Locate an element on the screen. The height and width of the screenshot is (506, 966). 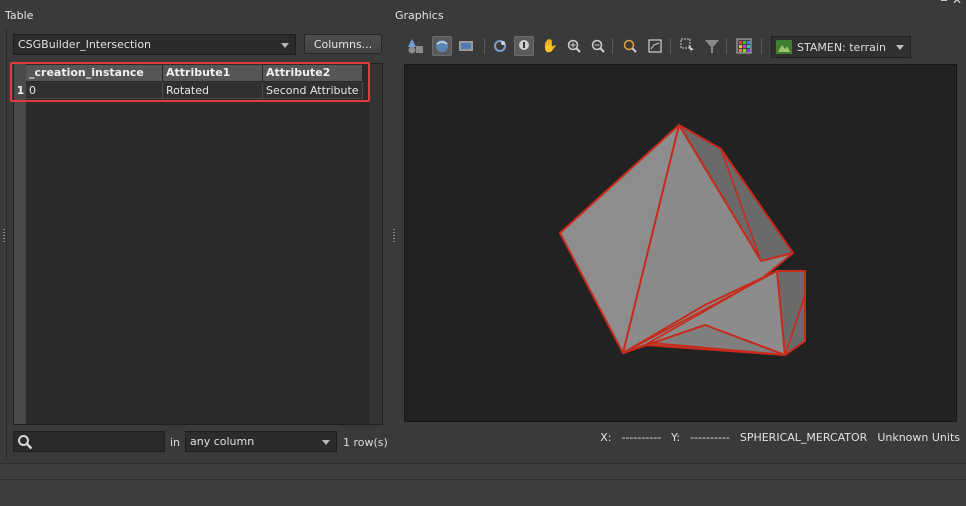
row-count: 1 row(s) is located at coordinates (365, 442).